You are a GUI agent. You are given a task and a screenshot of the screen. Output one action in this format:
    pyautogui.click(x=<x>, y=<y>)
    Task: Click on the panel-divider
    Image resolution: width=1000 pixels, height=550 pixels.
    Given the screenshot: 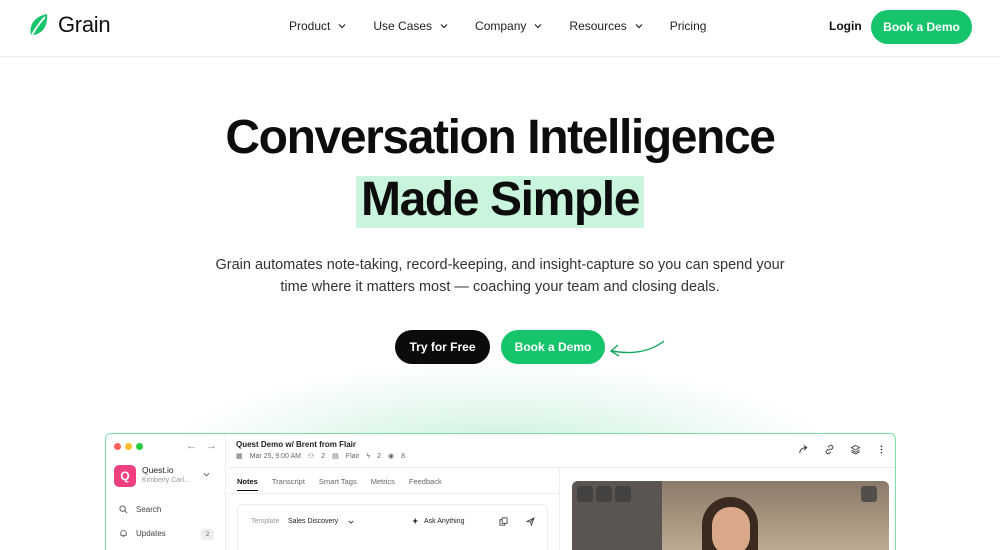 What is the action you would take?
    pyautogui.click(x=559, y=509)
    